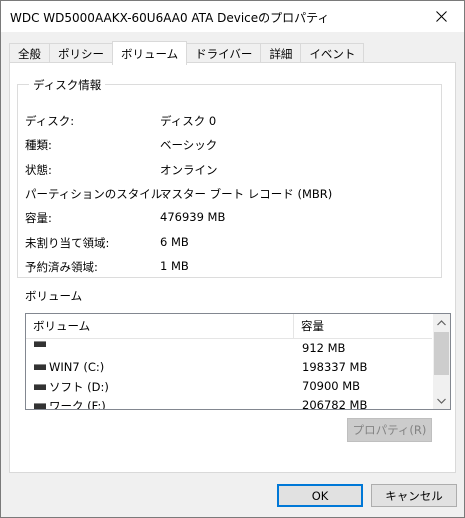  I want to click on column-header-volume: ボリューム, so click(160, 326).